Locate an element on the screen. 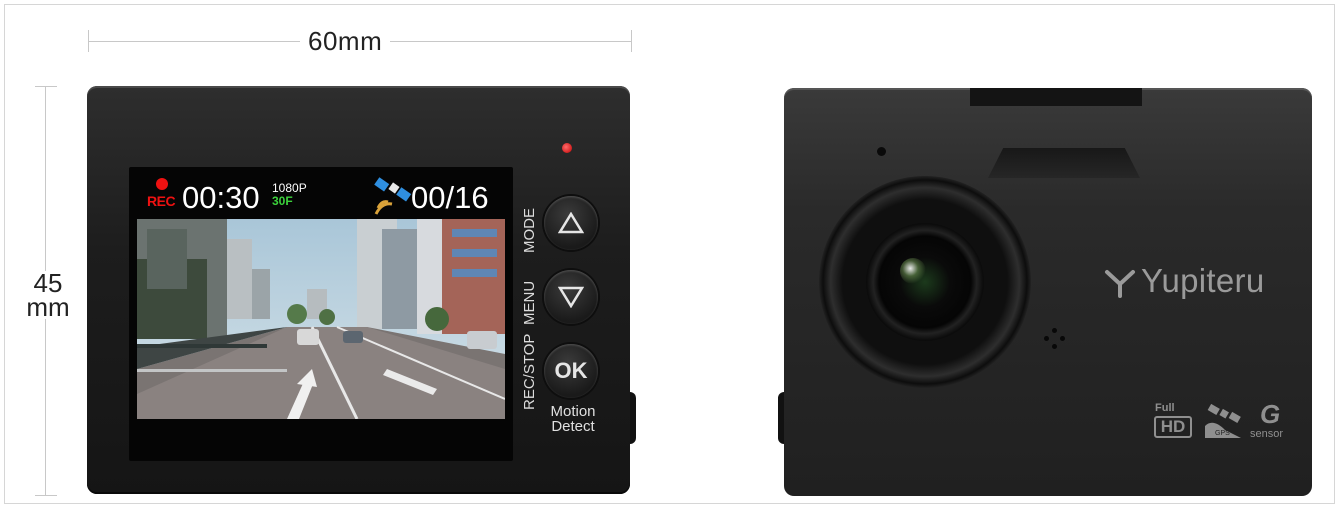 Image resolution: width=1341 pixels, height=508 pixels. camera-lens is located at coordinates (925, 282).